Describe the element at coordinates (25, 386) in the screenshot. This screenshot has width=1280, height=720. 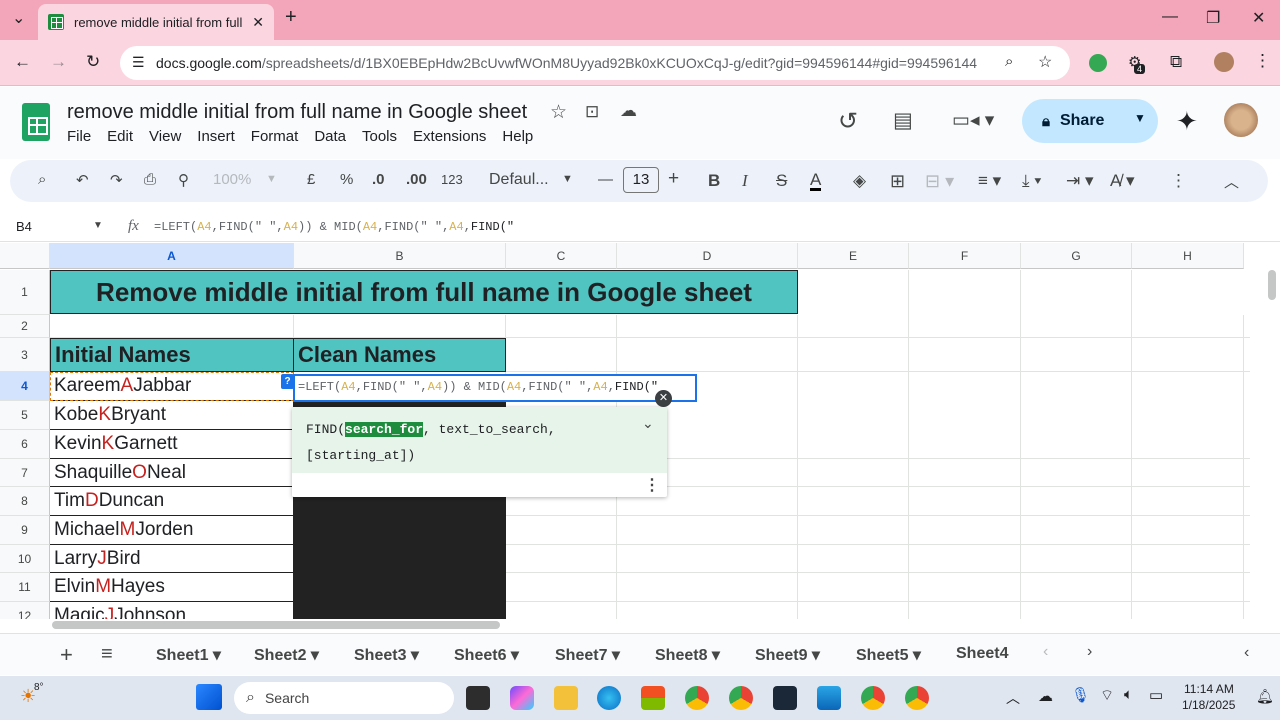
I see `row-header-4: 4` at that location.